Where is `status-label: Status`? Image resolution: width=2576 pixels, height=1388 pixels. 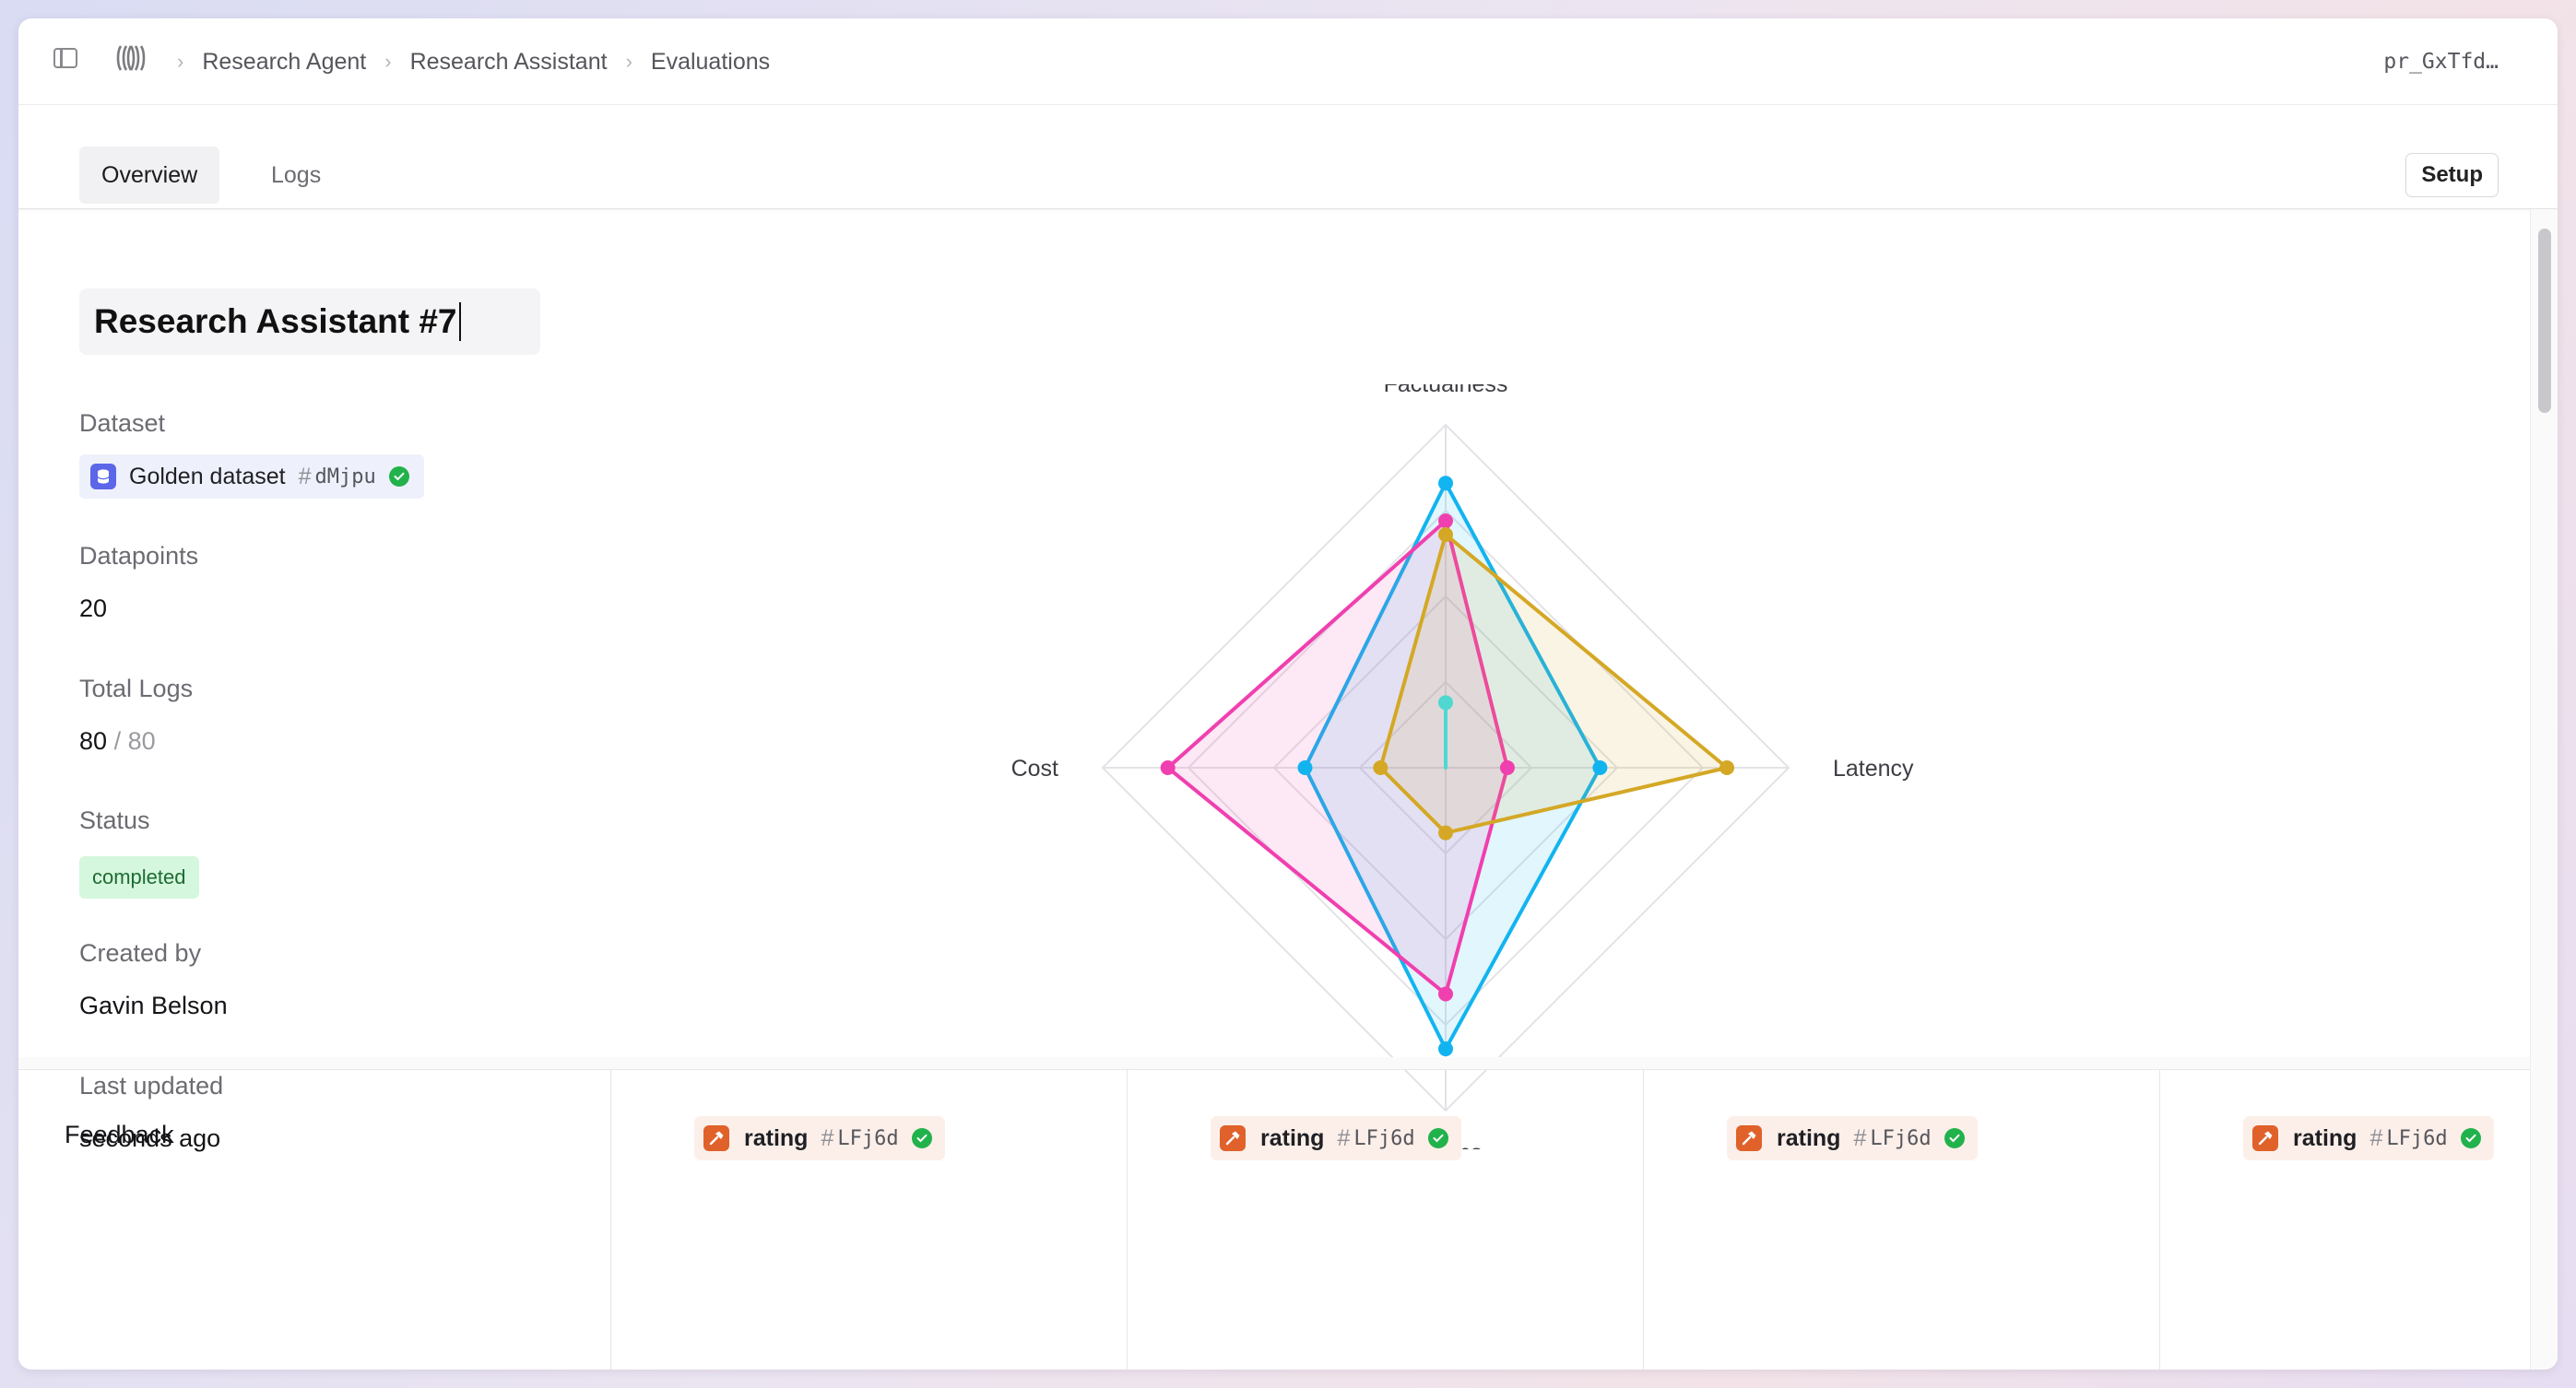 status-label: Status is located at coordinates (114, 820).